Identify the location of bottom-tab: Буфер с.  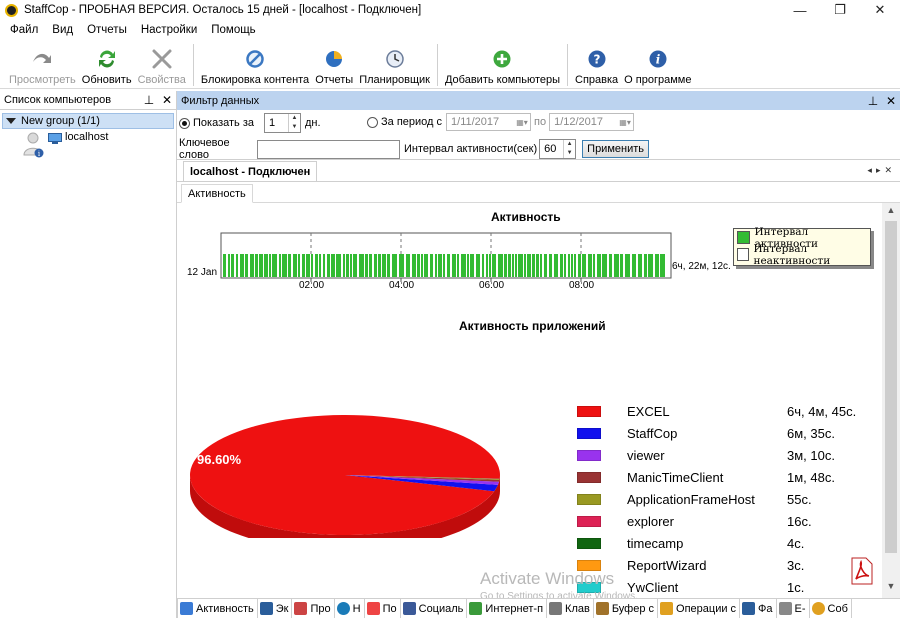
(626, 608).